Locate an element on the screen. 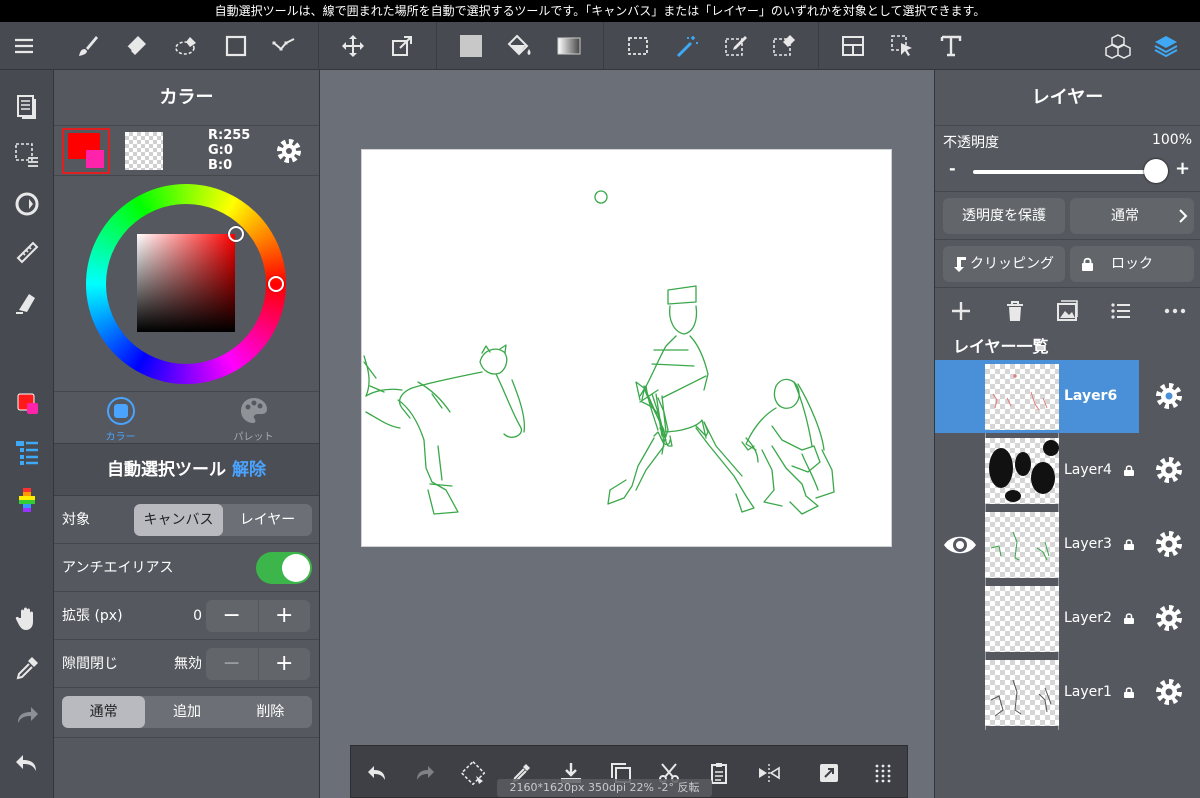  flip-icon is located at coordinates (769, 772).